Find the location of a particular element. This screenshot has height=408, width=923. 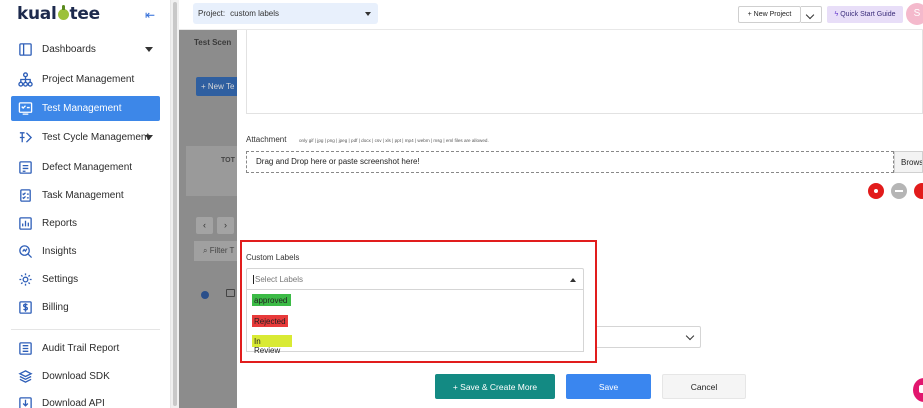

record-icon is located at coordinates (876, 191).